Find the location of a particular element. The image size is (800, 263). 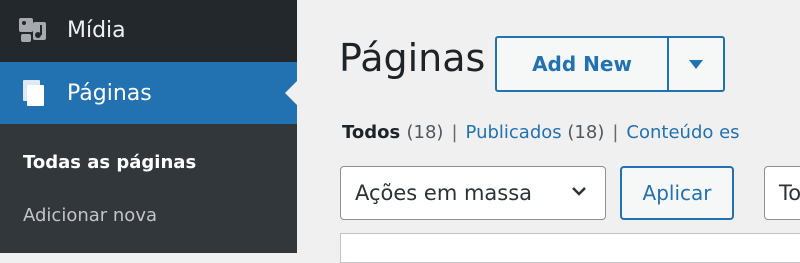

bulk-actions-value: Ações em massa is located at coordinates (444, 193).